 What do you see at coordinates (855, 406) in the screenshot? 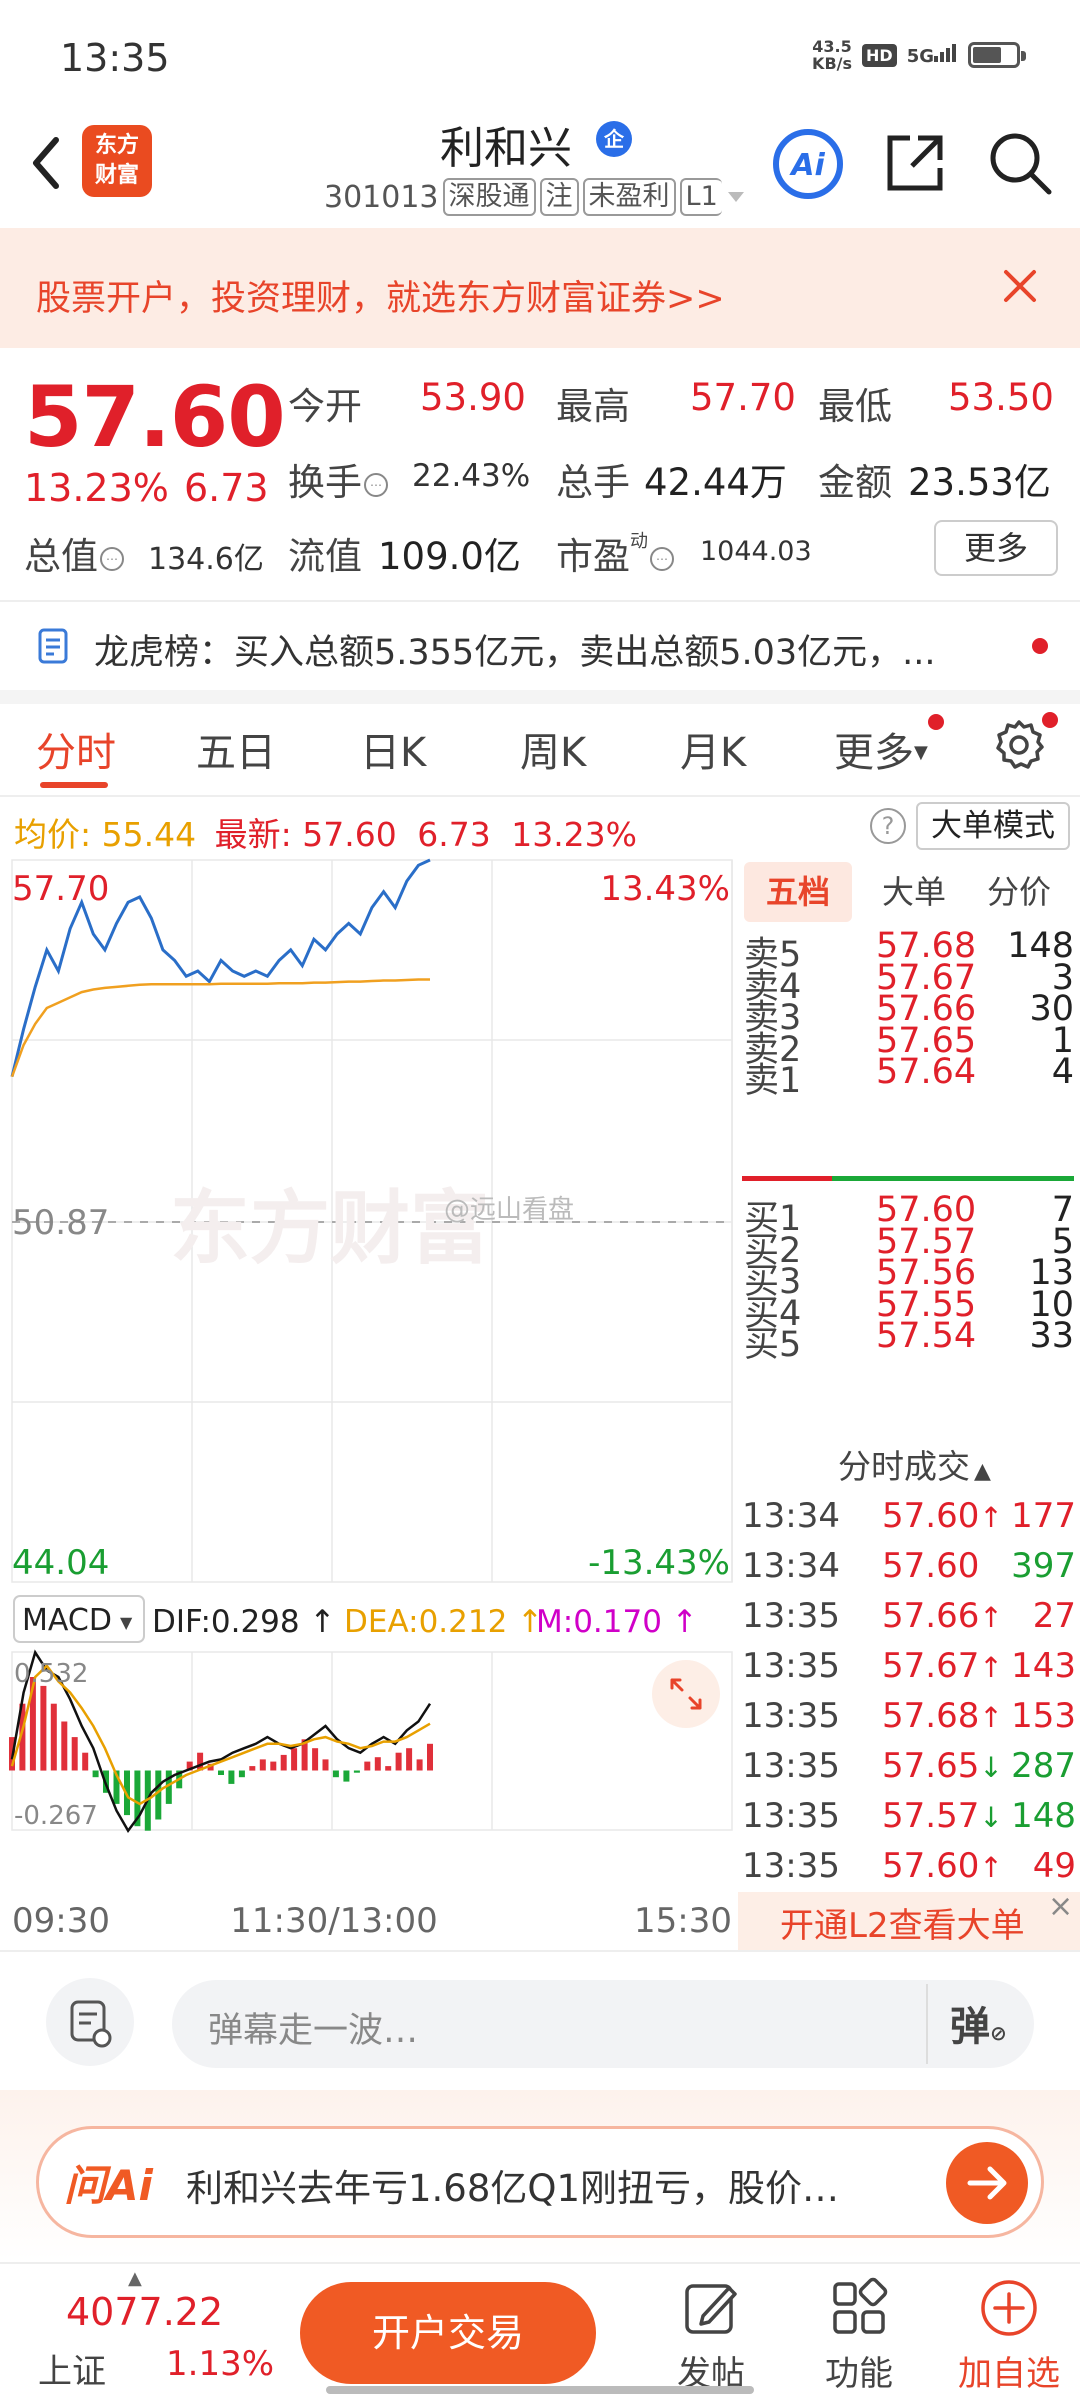
I see `low-label: 最低` at bounding box center [855, 406].